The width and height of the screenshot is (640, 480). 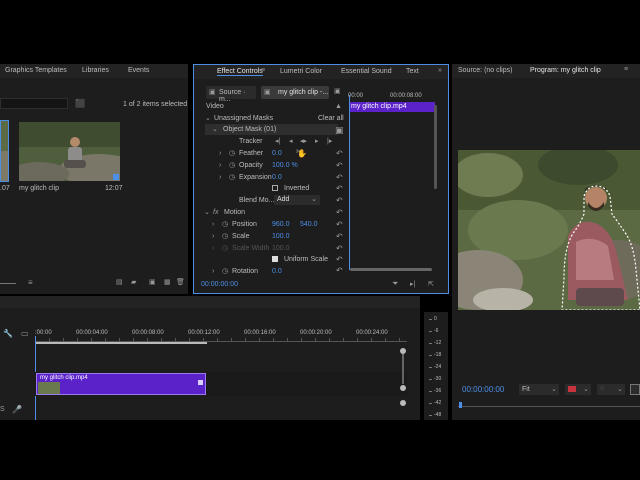 What do you see at coordinates (549, 230) in the screenshot?
I see `program-video-frame` at bounding box center [549, 230].